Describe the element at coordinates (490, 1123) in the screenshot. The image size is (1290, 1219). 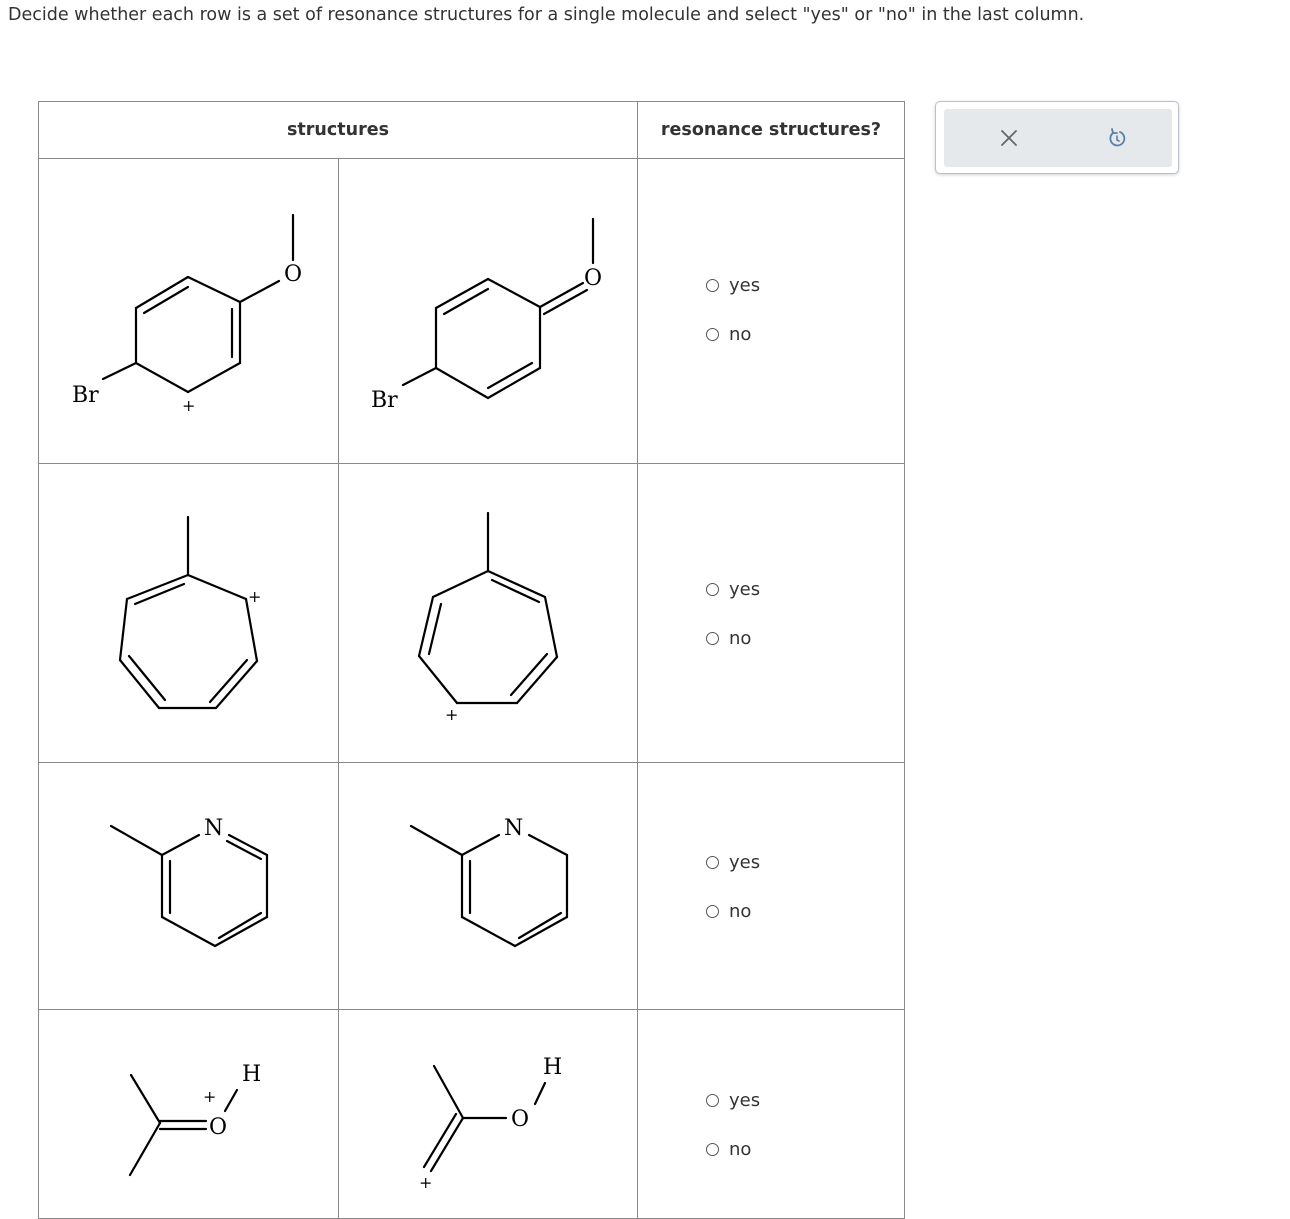
I see `molecule-drawing: H O +` at that location.